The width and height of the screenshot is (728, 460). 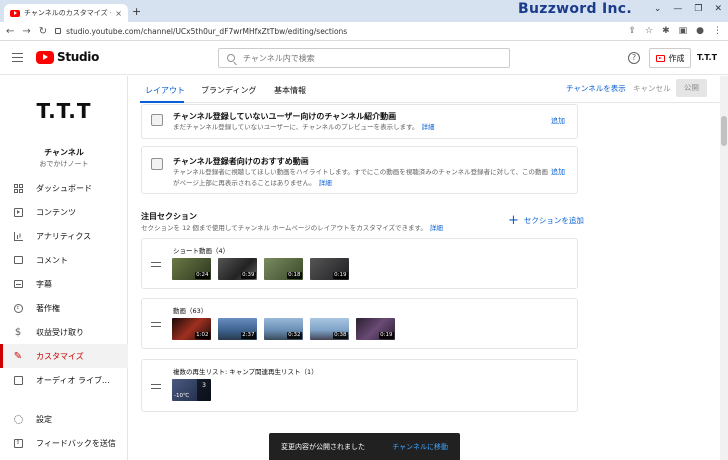 I want to click on bookmark-star-icon: ☆, so click(x=649, y=31).